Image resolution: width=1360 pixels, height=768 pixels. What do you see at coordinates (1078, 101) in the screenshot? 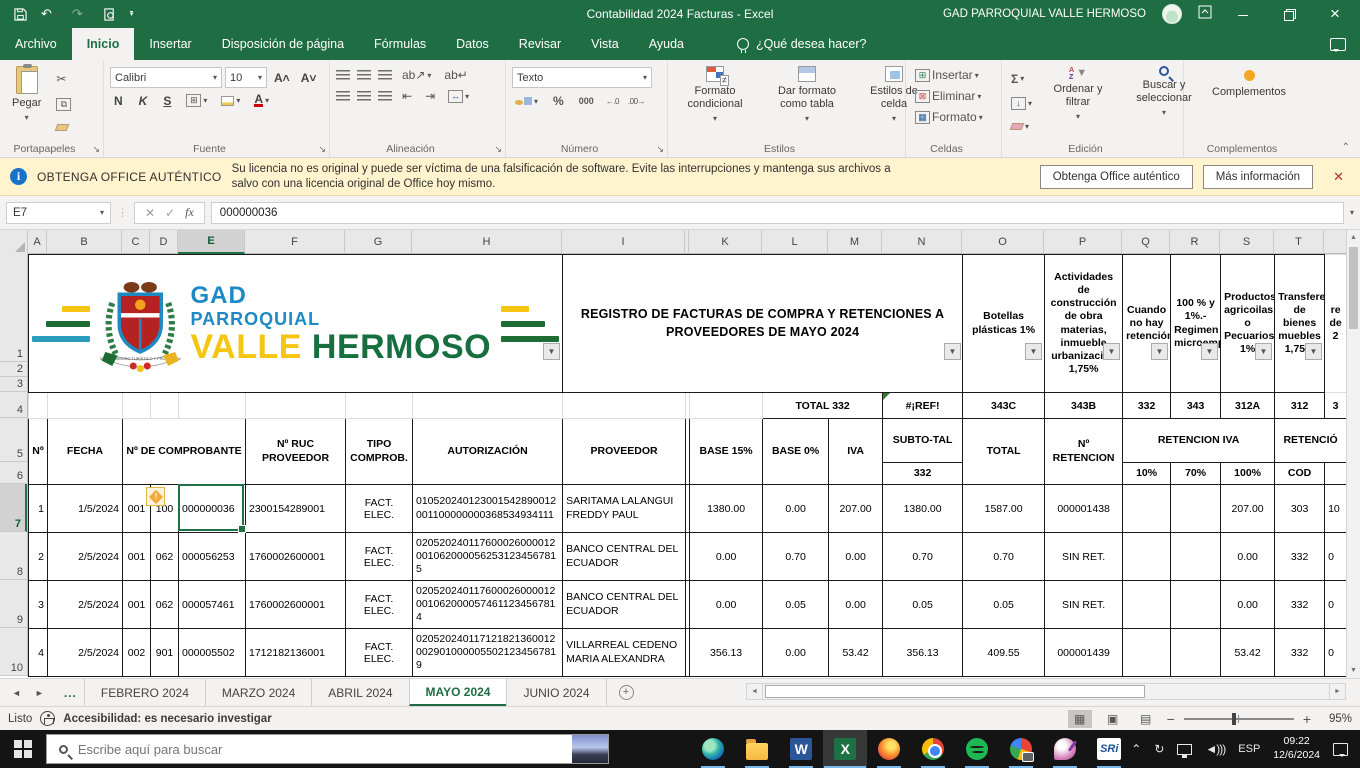
I see `sort-filter-button: A Z ▼ Ordenar y filtrar ▾` at bounding box center [1078, 101].